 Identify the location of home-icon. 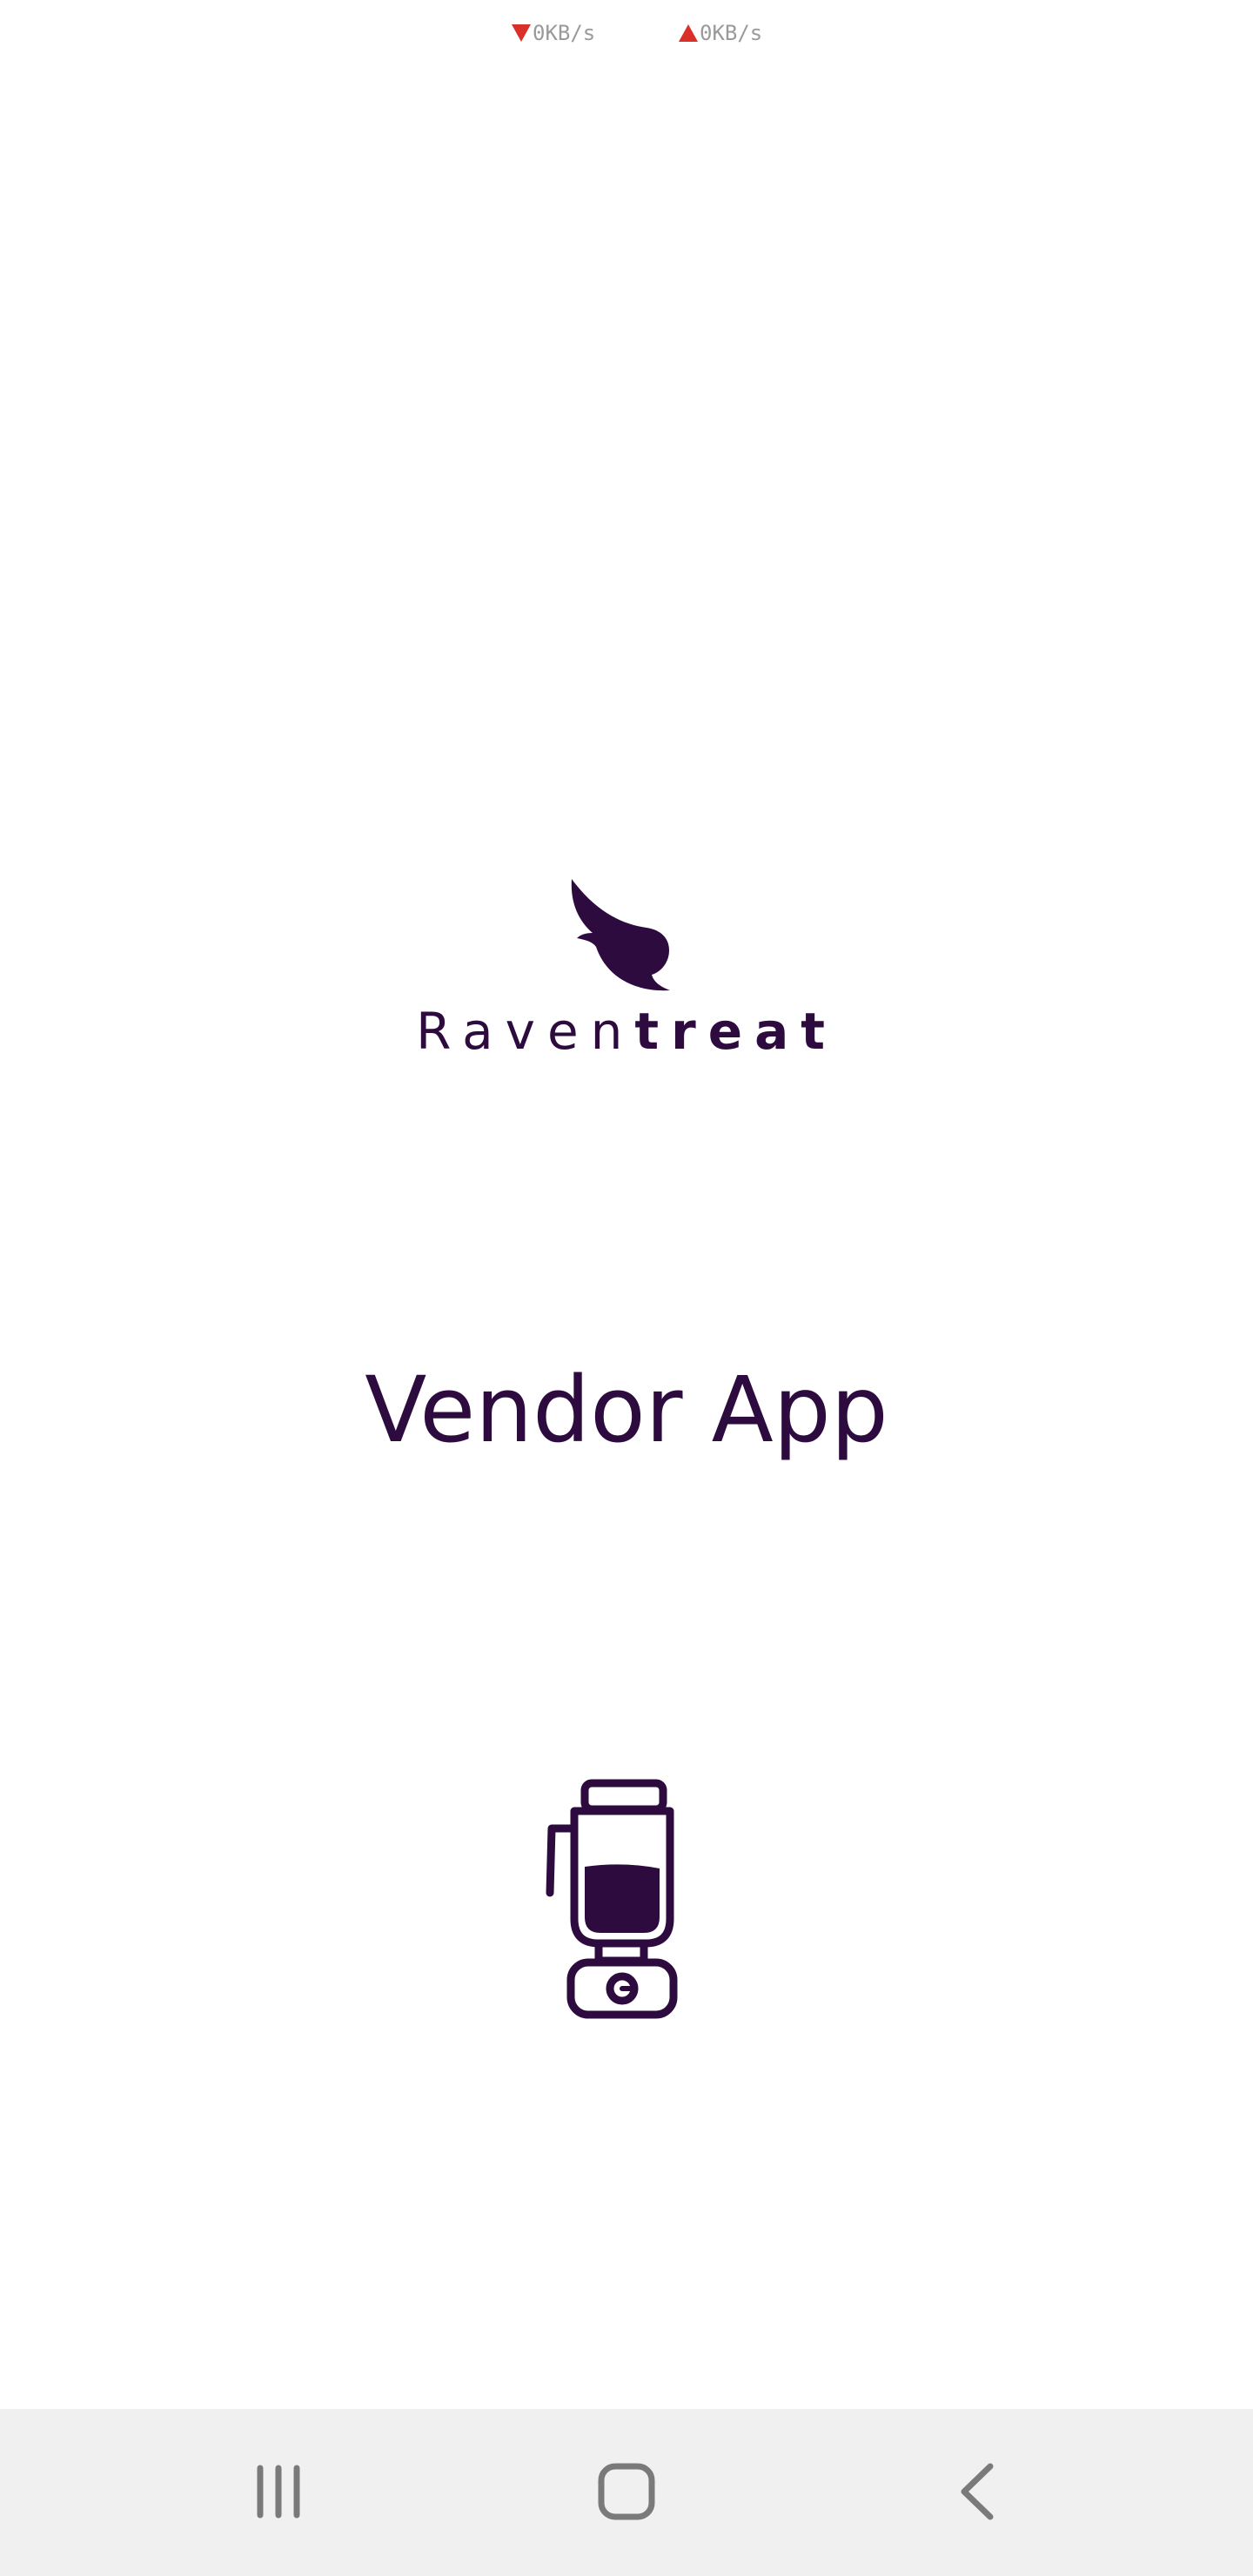
(626, 2492).